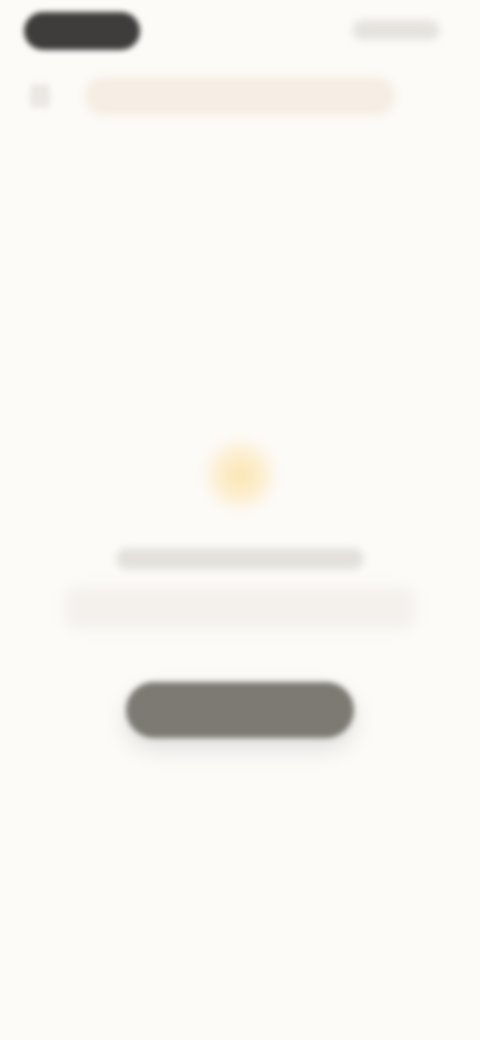 This screenshot has width=480, height=1040. Describe the element at coordinates (240, 559) in the screenshot. I see `empty-state-title` at that location.